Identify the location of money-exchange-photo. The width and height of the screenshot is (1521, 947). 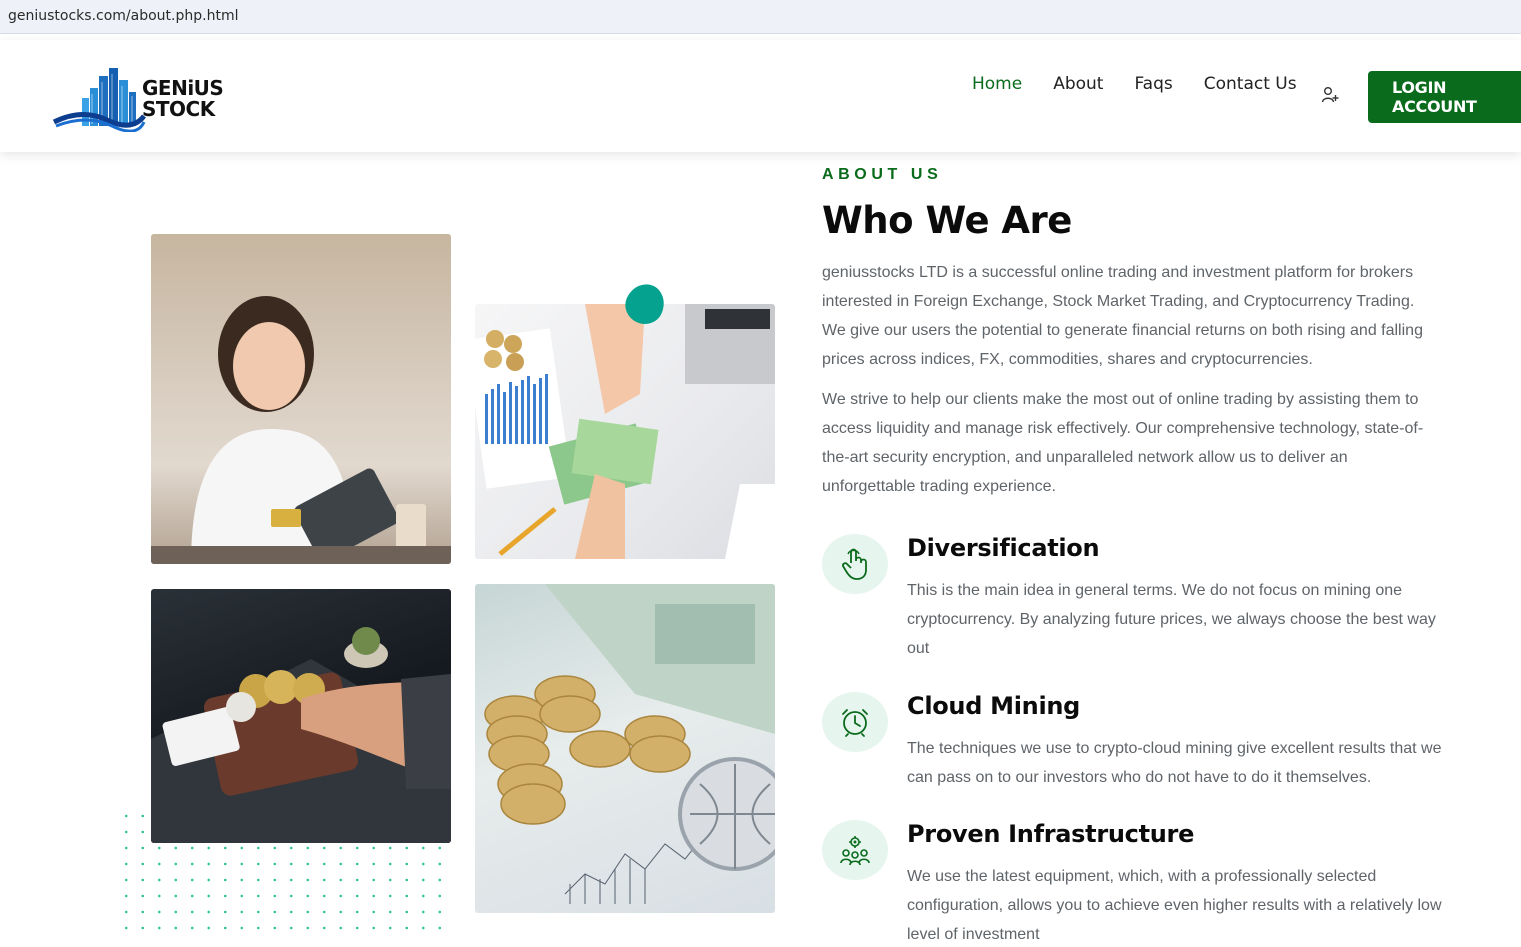
(625, 431).